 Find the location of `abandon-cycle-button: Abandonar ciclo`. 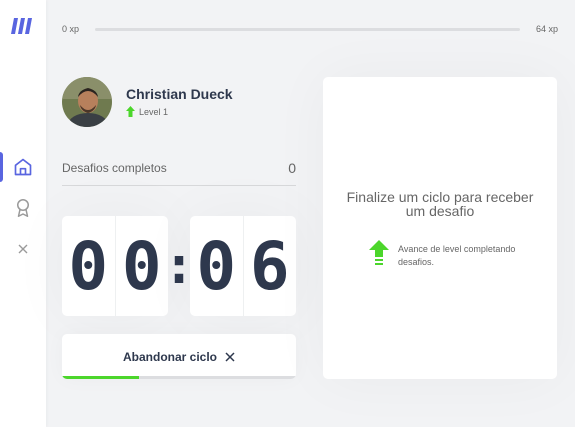

abandon-cycle-button: Abandonar ciclo is located at coordinates (179, 356).